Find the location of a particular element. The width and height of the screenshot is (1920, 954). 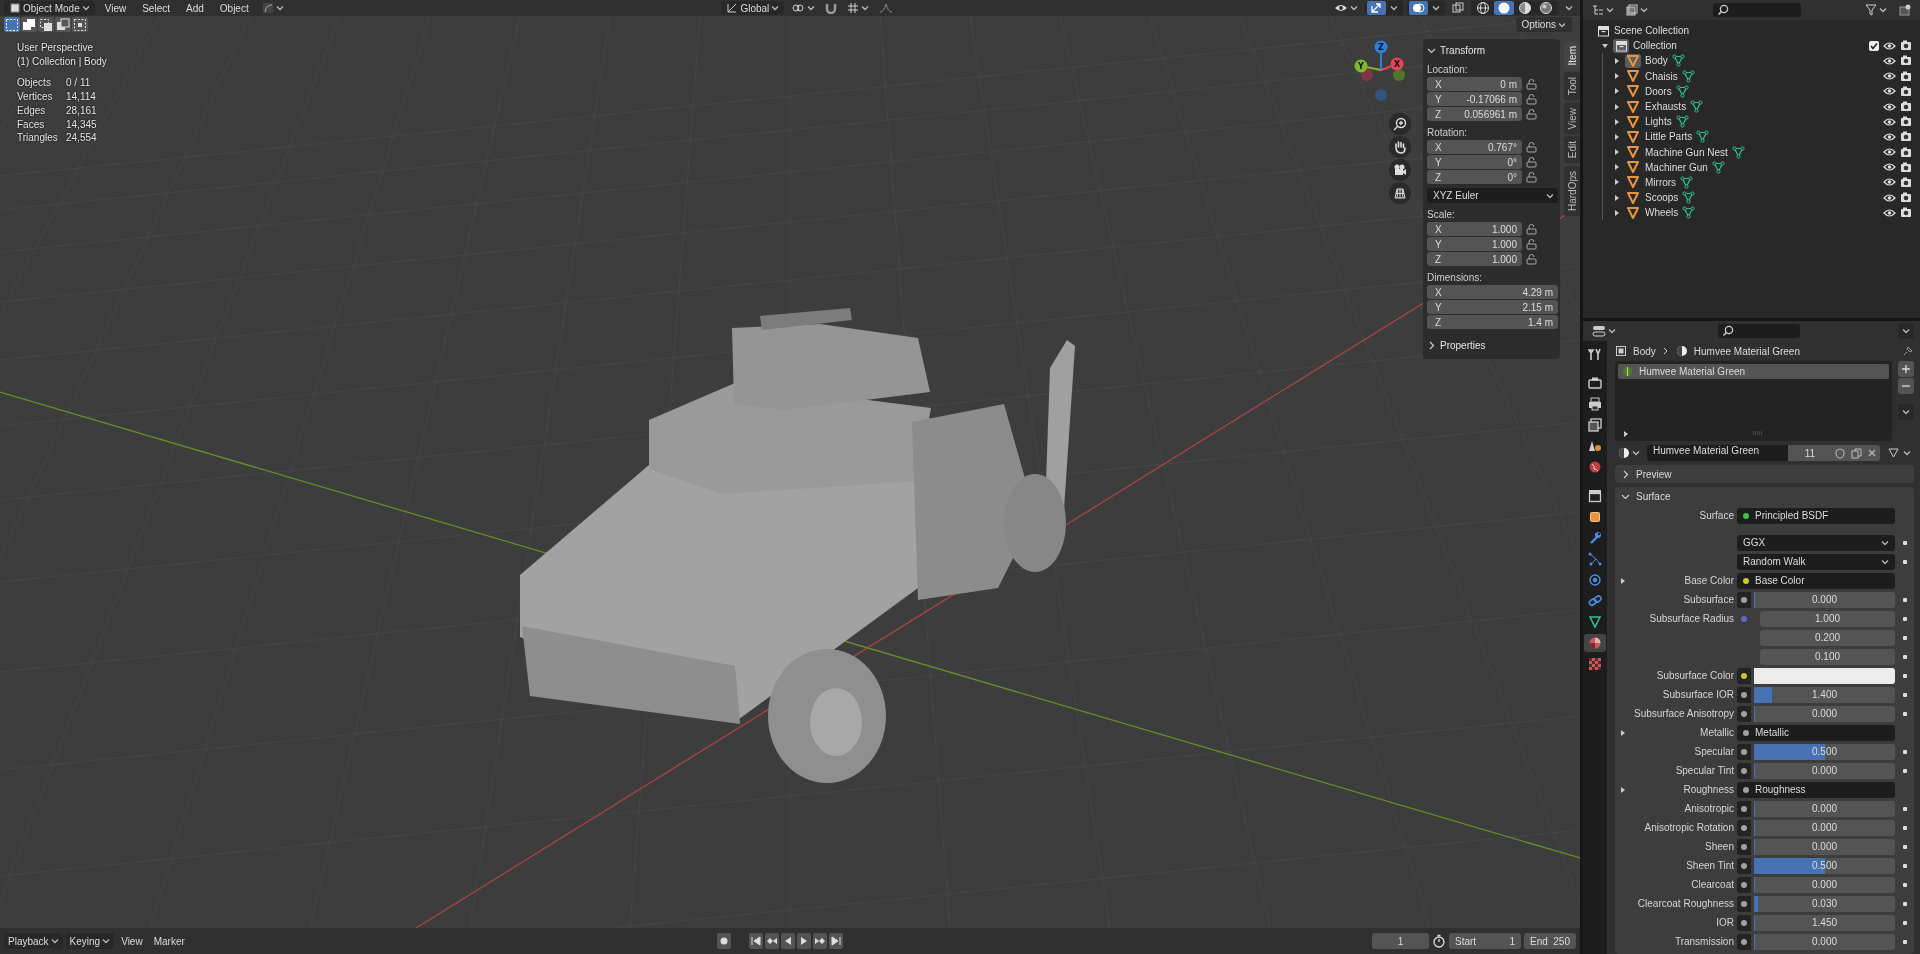

search-field is located at coordinates (1756, 10).